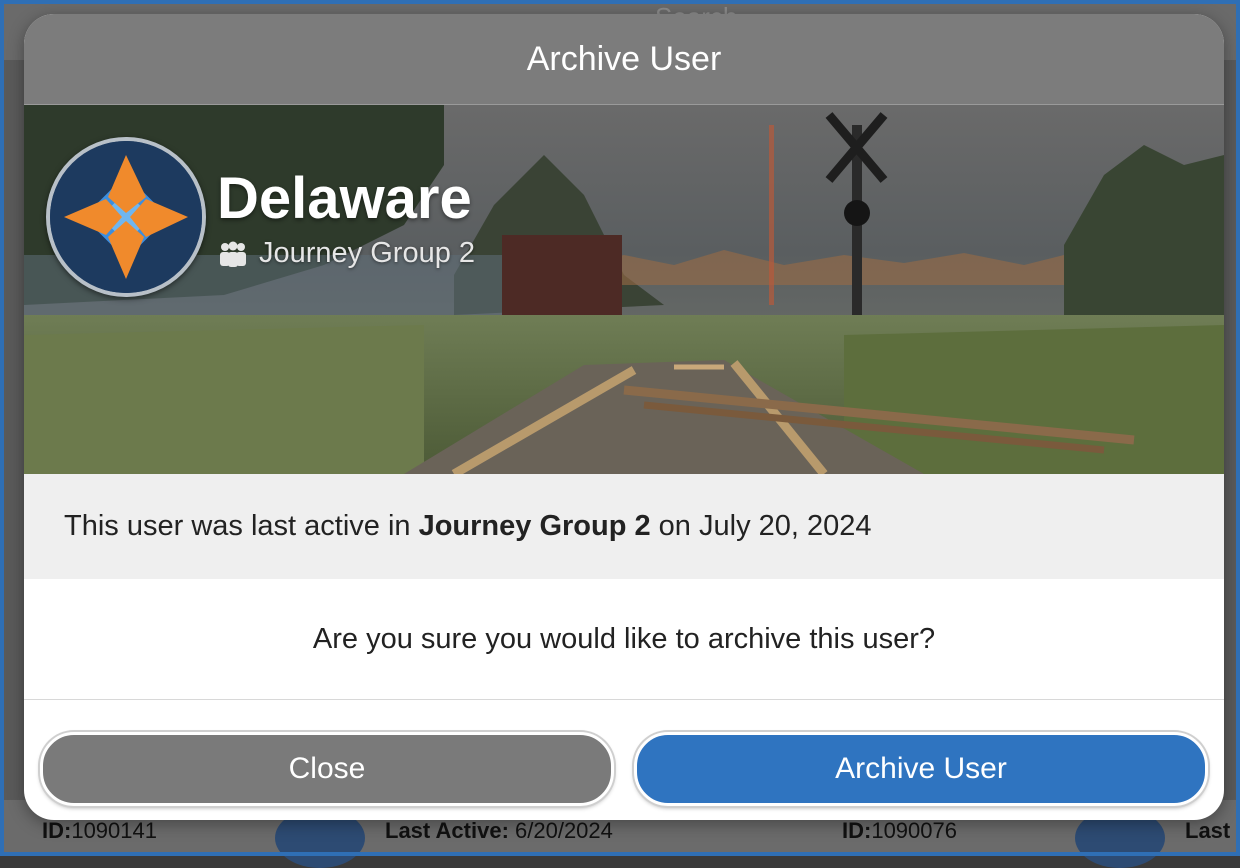 Image resolution: width=1240 pixels, height=868 pixels. I want to click on last-active-date: on July 20, 2024, so click(761, 526).